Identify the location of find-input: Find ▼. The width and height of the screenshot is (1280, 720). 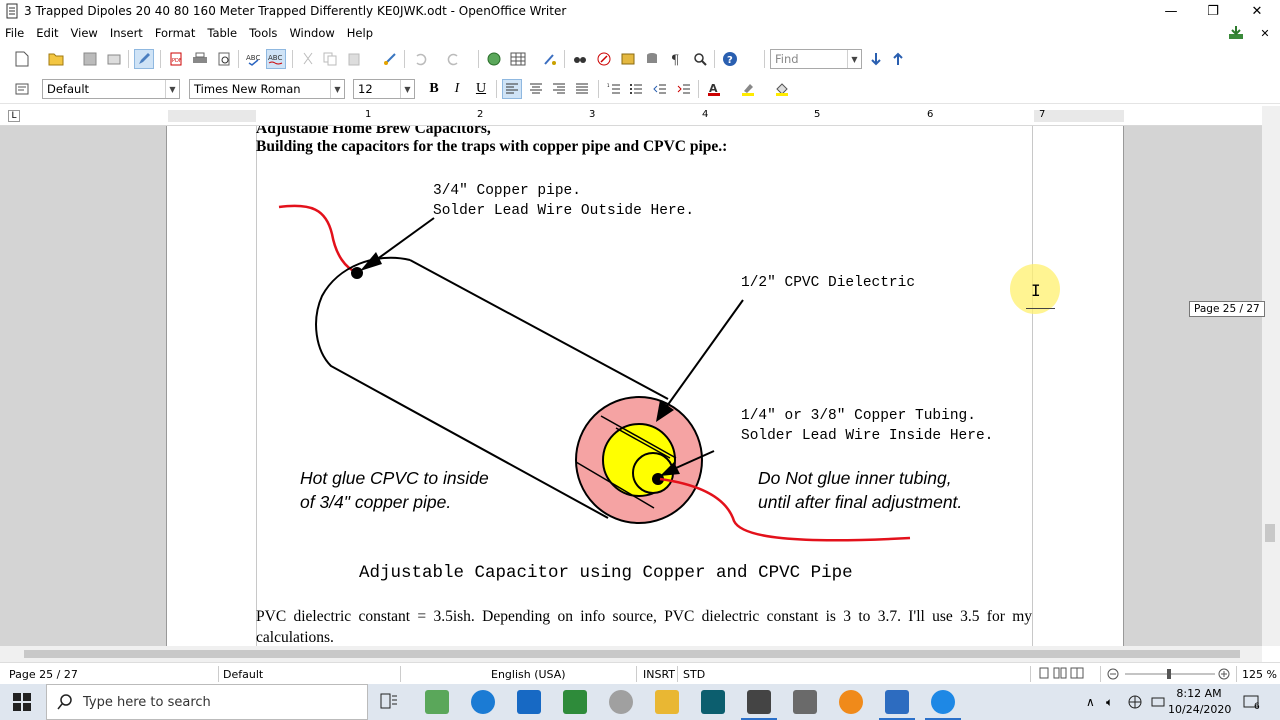
(816, 59).